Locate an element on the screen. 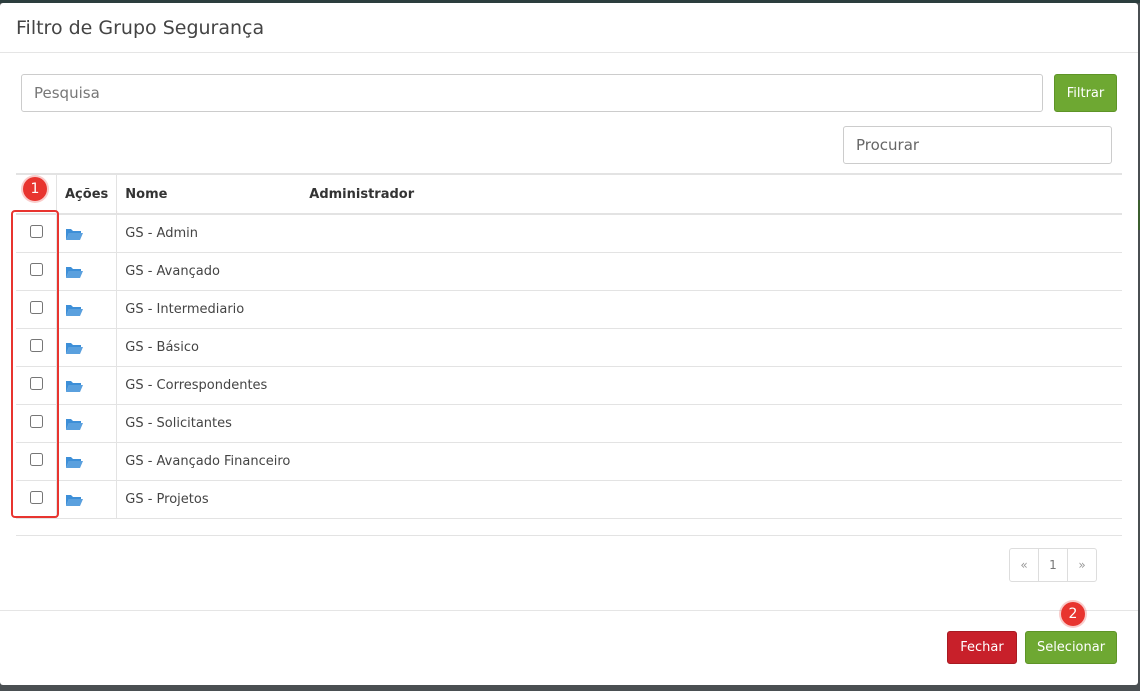 This screenshot has height=691, width=1140. annotation-highlight-box is located at coordinates (35, 364).